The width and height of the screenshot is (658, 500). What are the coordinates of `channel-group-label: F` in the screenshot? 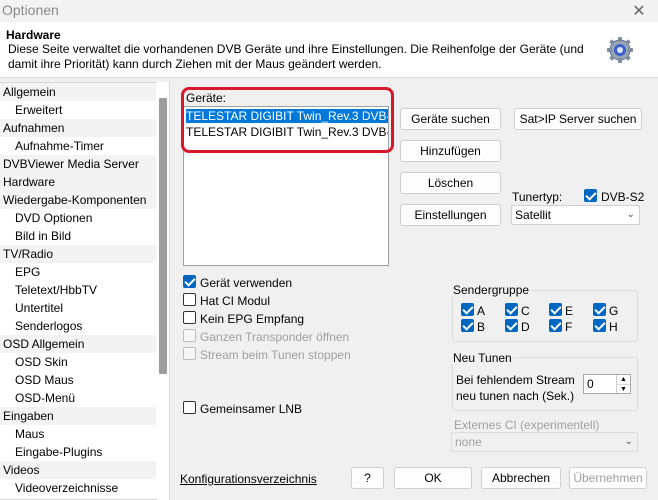 It's located at (569, 327).